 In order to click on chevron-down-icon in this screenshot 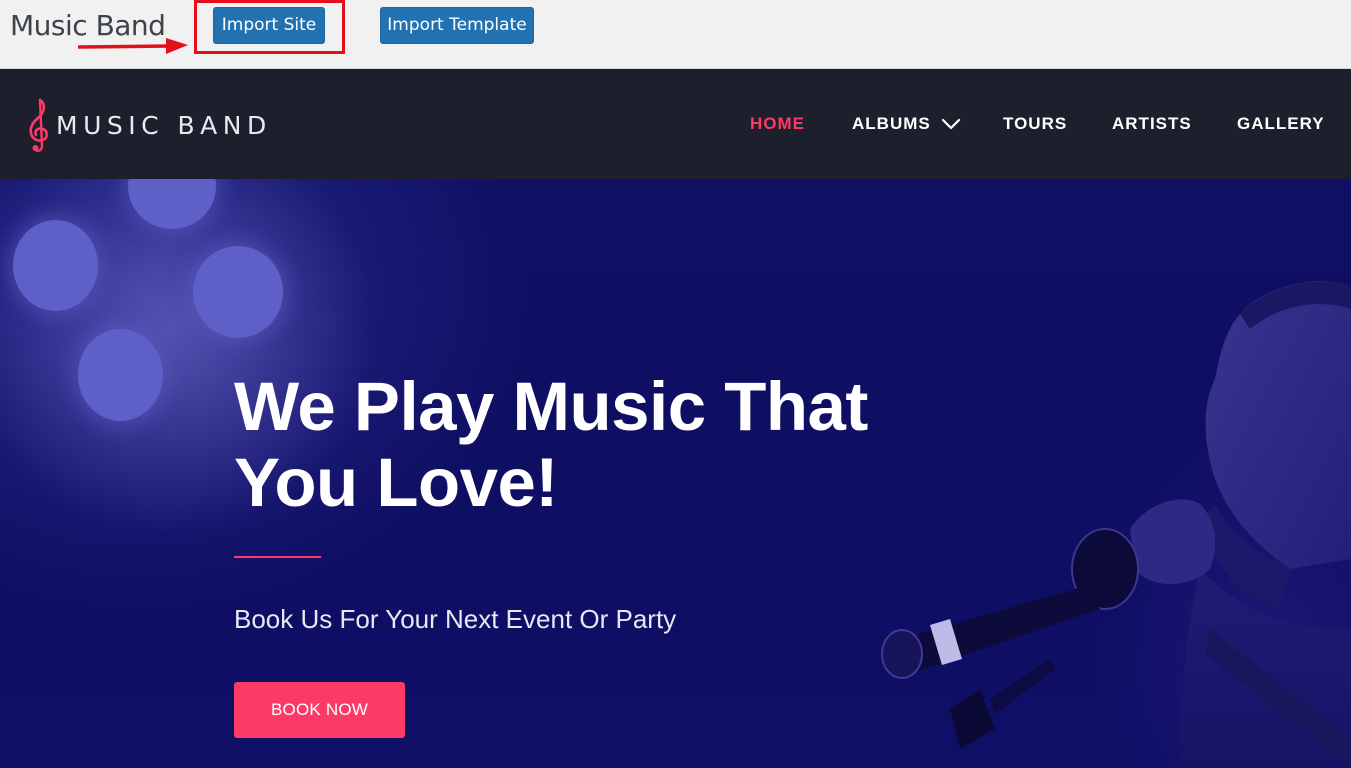, I will do `click(950, 124)`.